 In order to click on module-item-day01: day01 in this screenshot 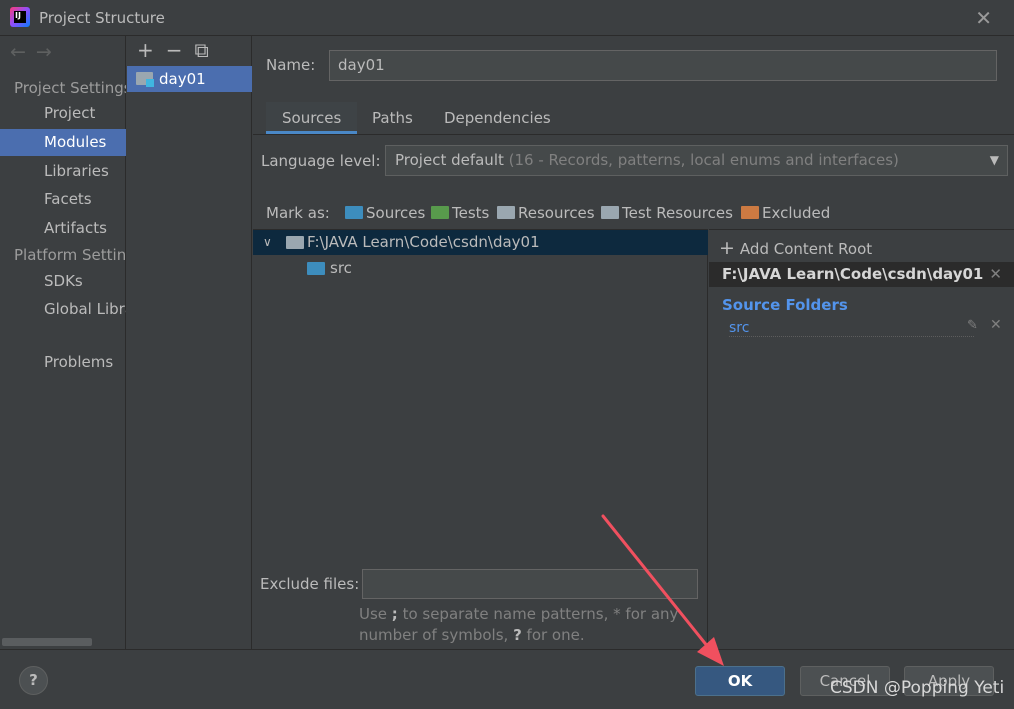, I will do `click(189, 79)`.